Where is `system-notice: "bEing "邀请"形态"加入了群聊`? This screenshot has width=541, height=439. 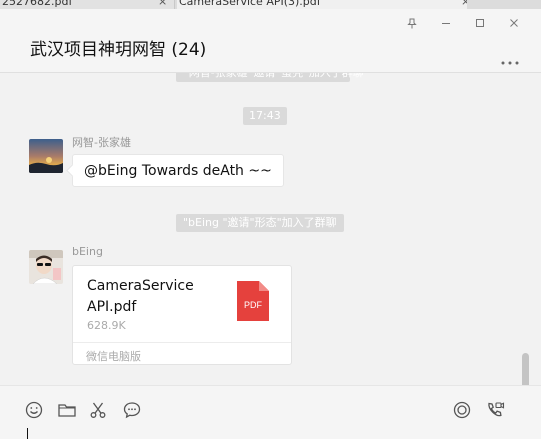 system-notice: "bEing "邀请"形态"加入了群聊 is located at coordinates (260, 223).